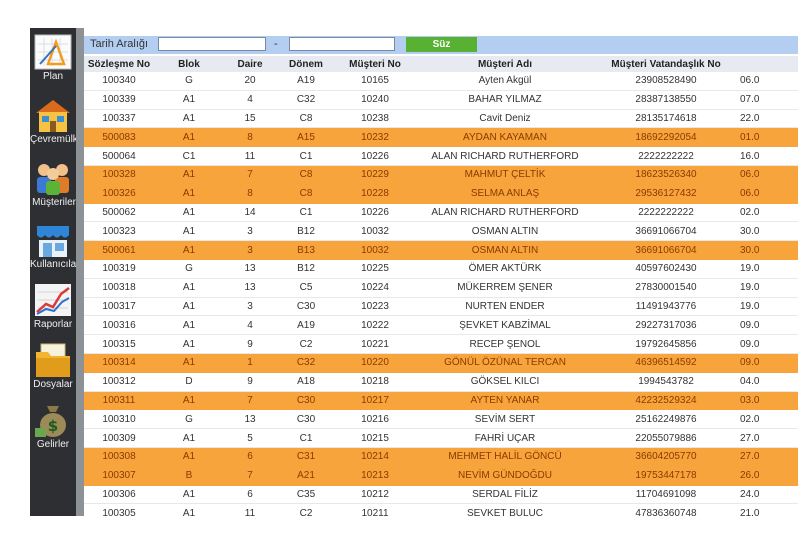  Describe the element at coordinates (767, 64) in the screenshot. I see `column-header` at that location.